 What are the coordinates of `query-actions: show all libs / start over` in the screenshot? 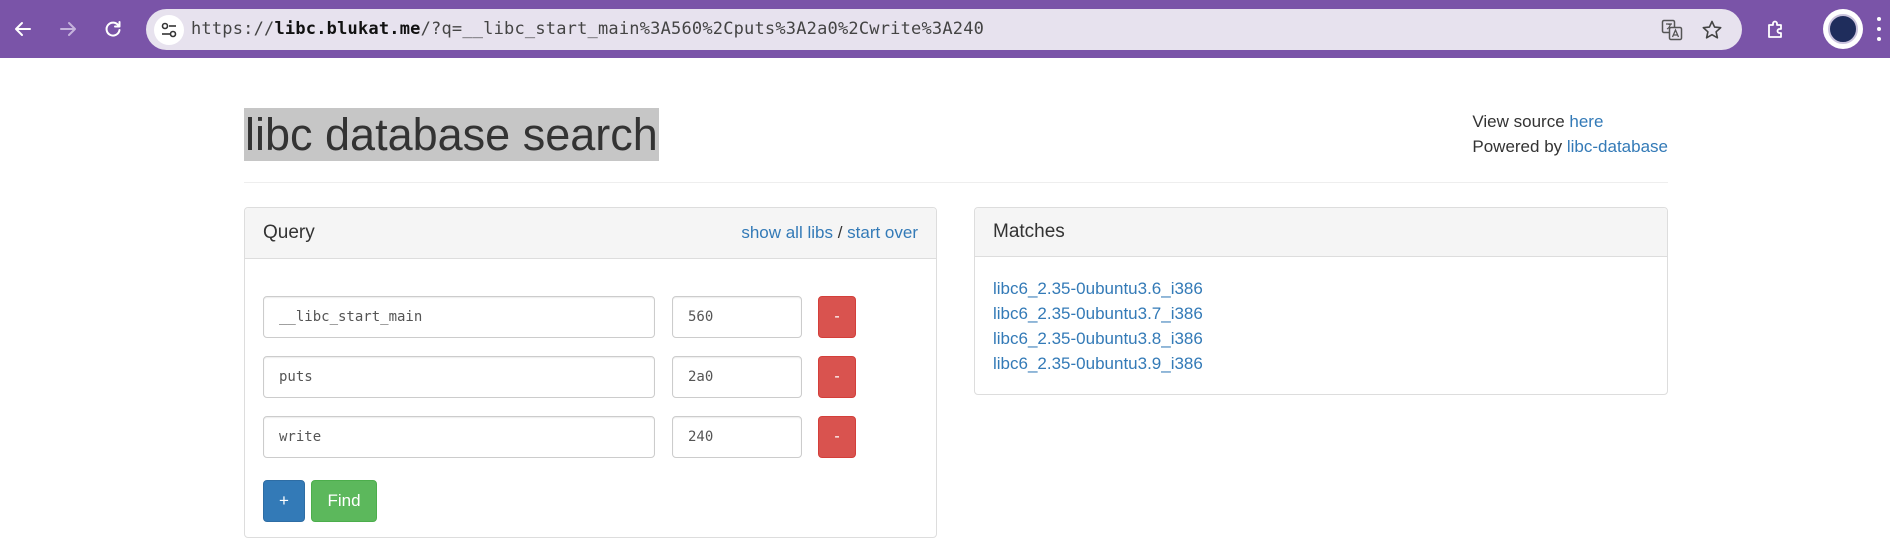 It's located at (829, 233).